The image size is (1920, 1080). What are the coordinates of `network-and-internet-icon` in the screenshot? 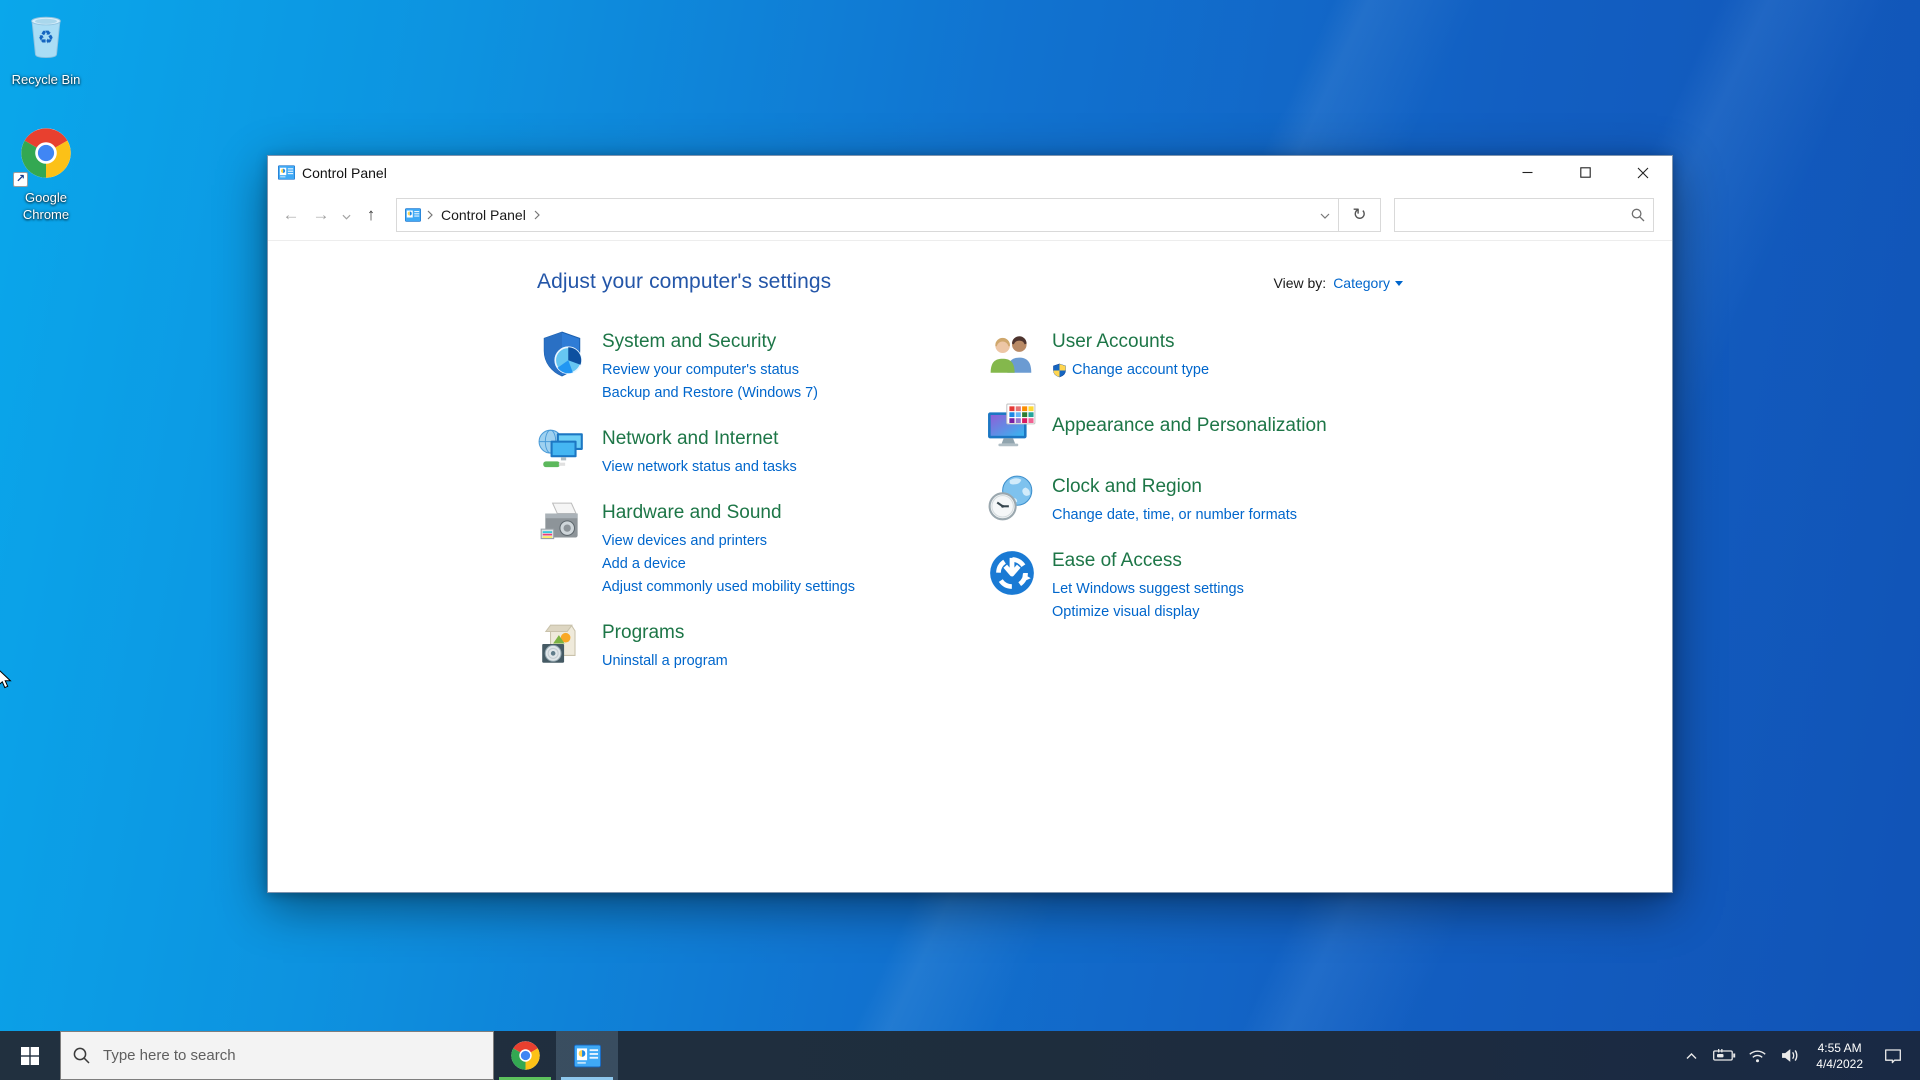 It's located at (562, 451).